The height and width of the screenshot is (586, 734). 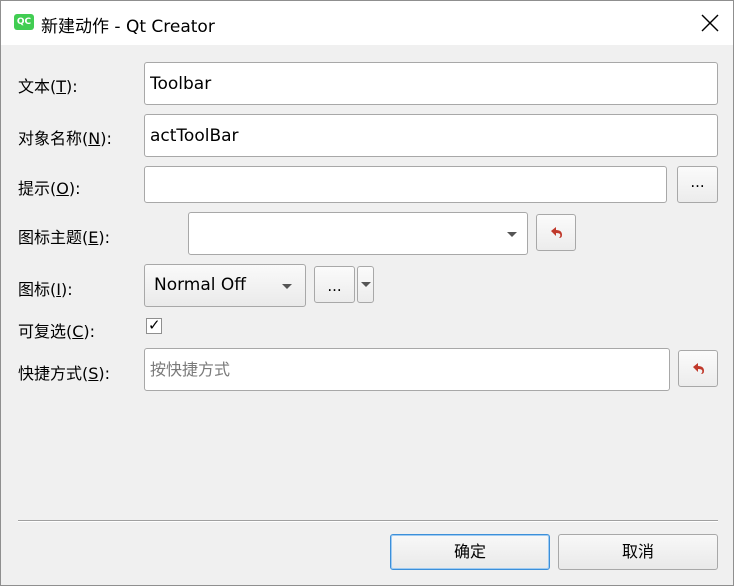 I want to click on text-input, so click(x=431, y=83).